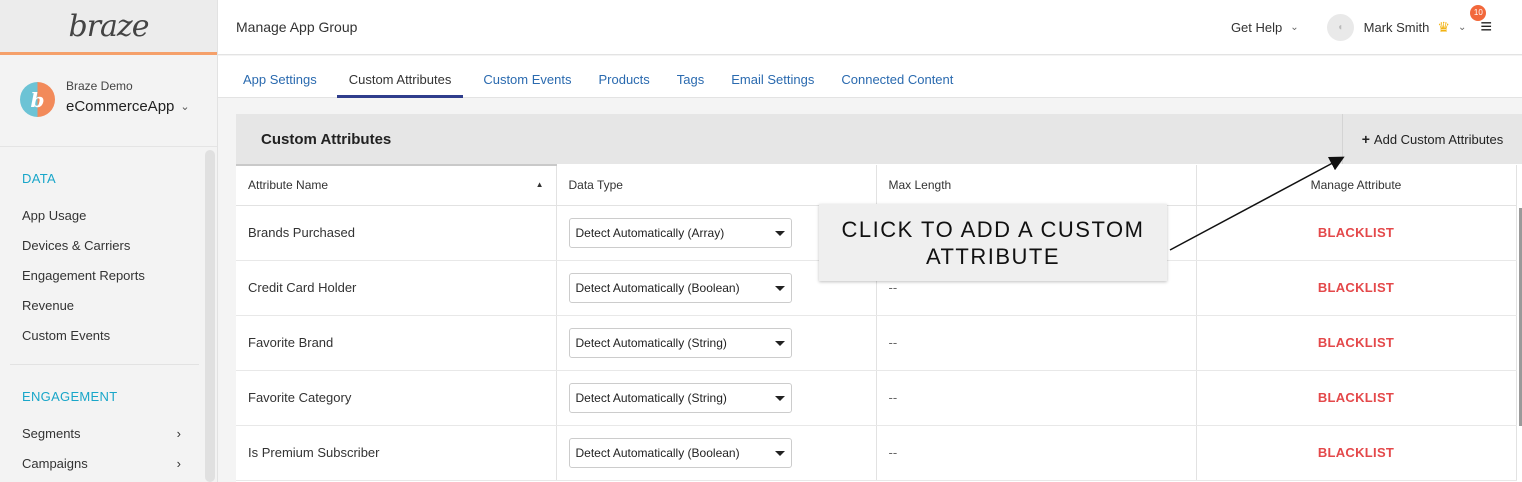 The image size is (1522, 482). What do you see at coordinates (108, 215) in the screenshot?
I see `sidebar-item-app-usage: App Usage` at bounding box center [108, 215].